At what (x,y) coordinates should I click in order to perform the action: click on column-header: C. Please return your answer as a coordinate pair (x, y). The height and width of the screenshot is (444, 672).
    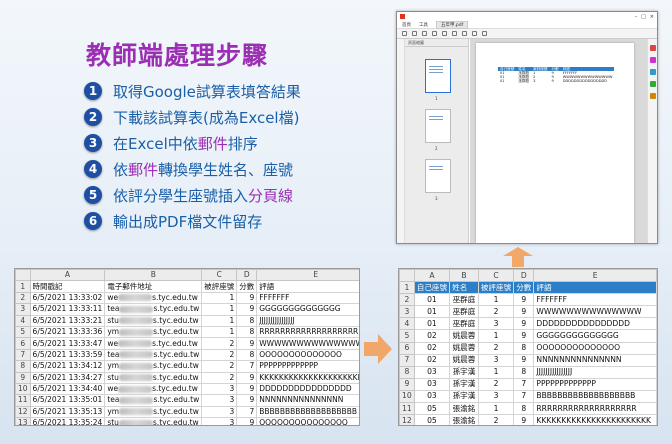
    Looking at the image, I should click on (496, 276).